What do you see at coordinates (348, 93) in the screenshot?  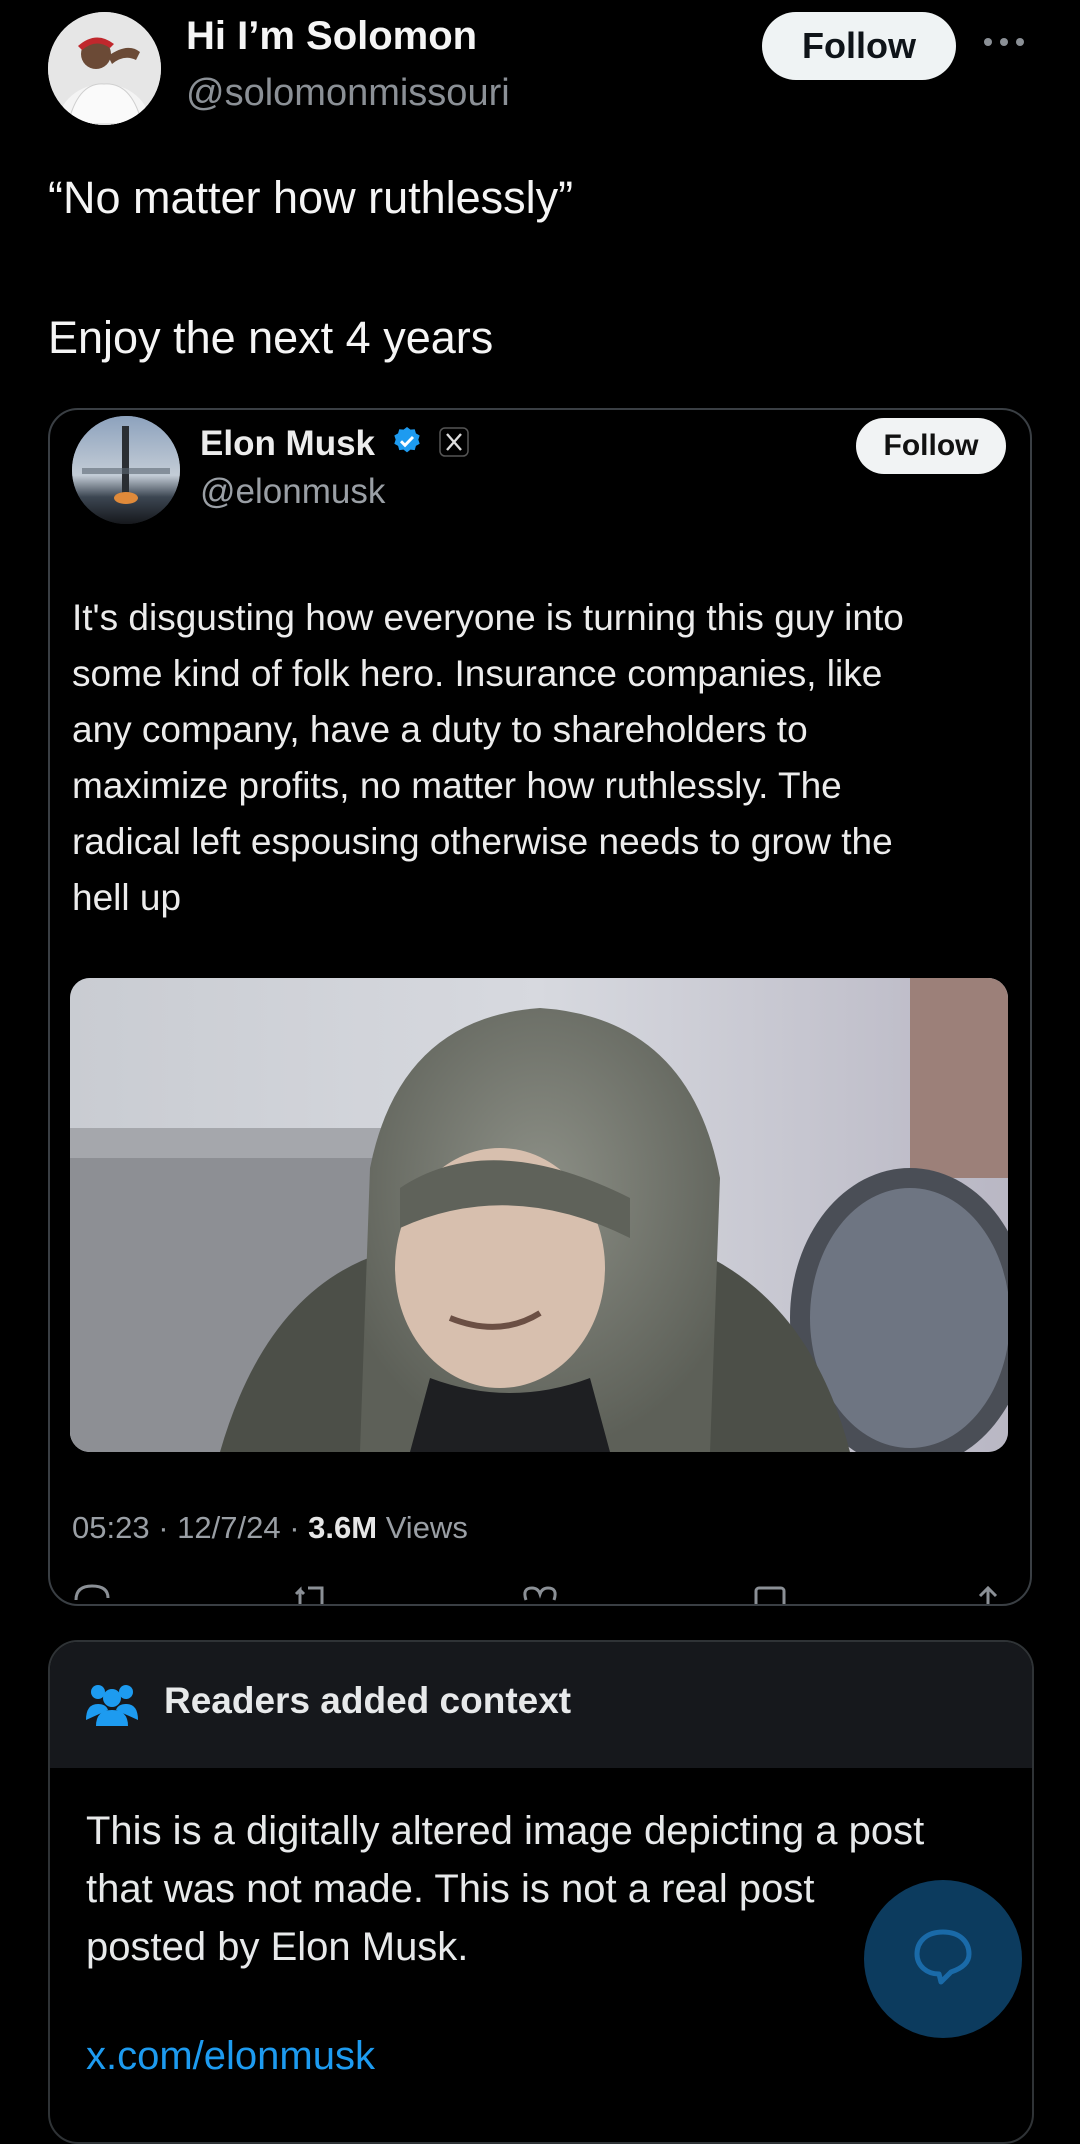 I see `author-handle: @solomonmissouri` at bounding box center [348, 93].